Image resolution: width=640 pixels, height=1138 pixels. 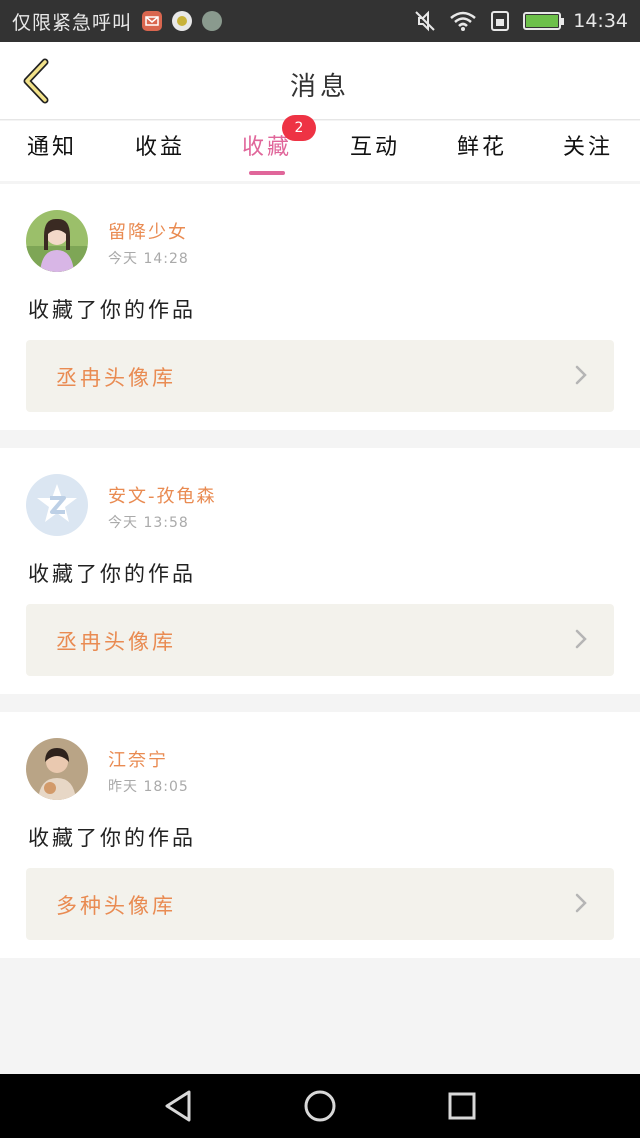 I want to click on wifi-icon, so click(x=463, y=21).